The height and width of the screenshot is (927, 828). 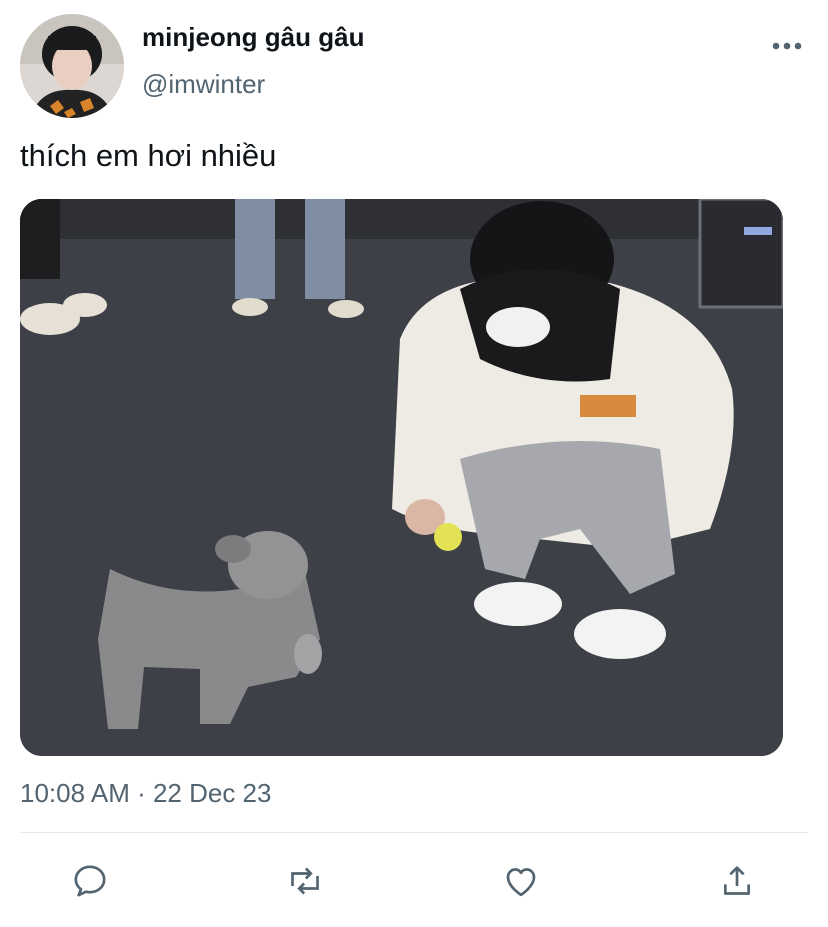 I want to click on tweet-text: thích em hơi nhiều, so click(x=148, y=155).